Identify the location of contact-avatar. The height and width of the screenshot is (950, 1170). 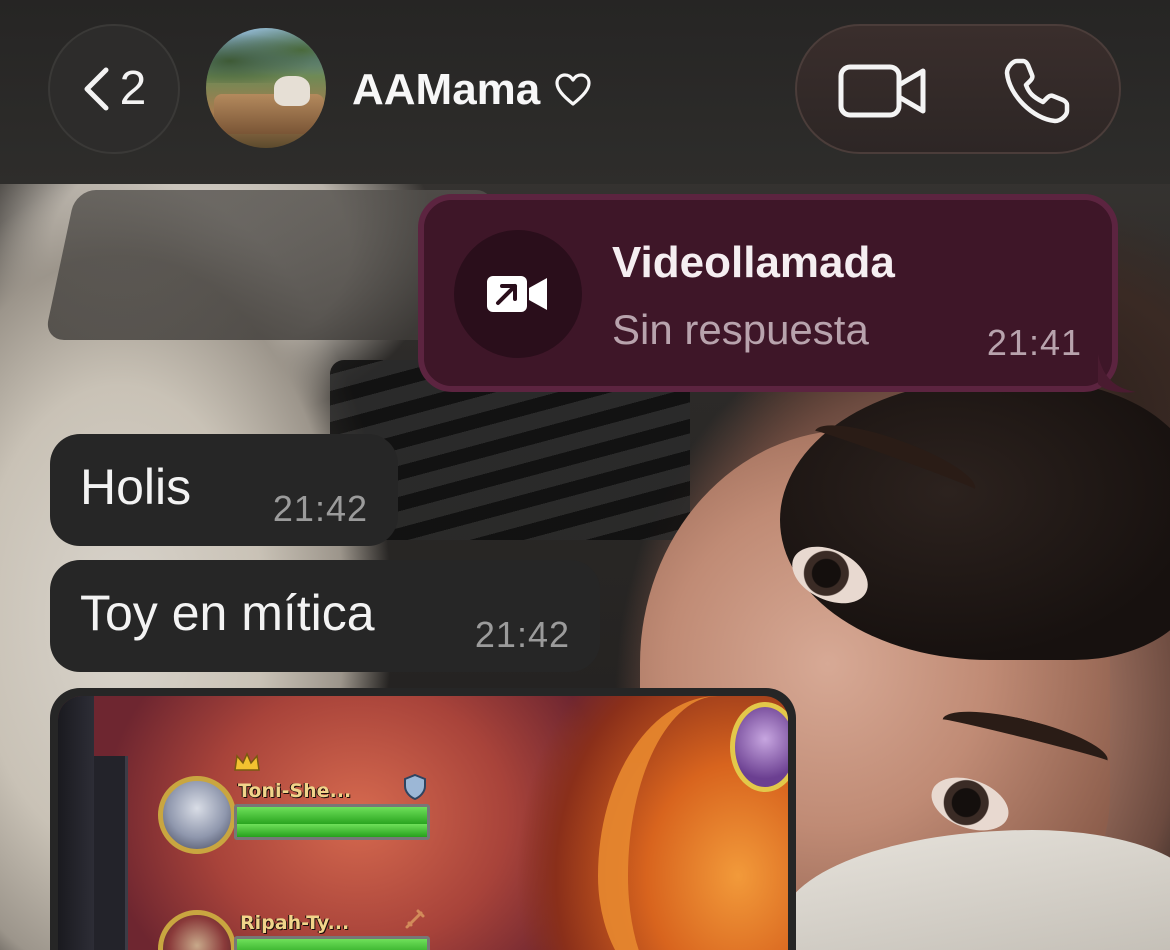
(266, 88).